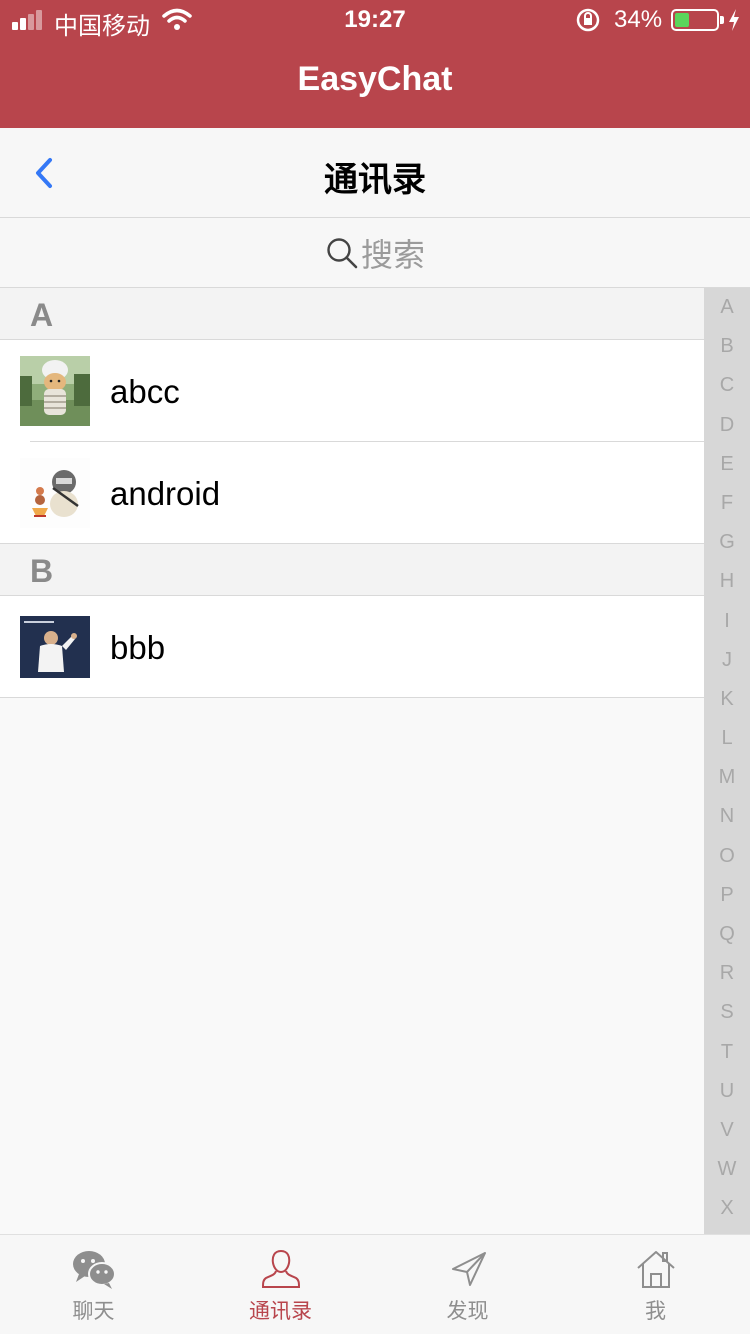 Image resolution: width=750 pixels, height=1334 pixels. Describe the element at coordinates (138, 647) in the screenshot. I see `contact-name: bbb` at that location.